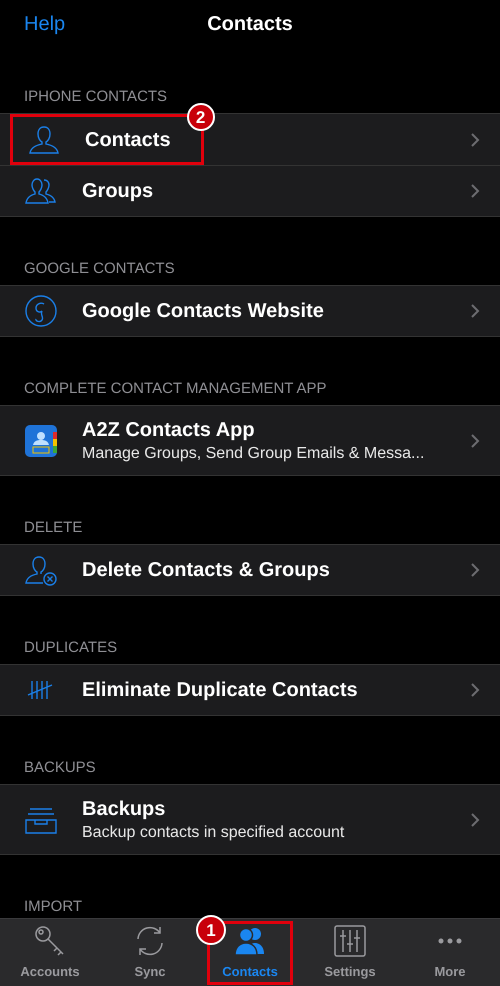  Describe the element at coordinates (250, 971) in the screenshot. I see `tab-label: Contacts` at that location.